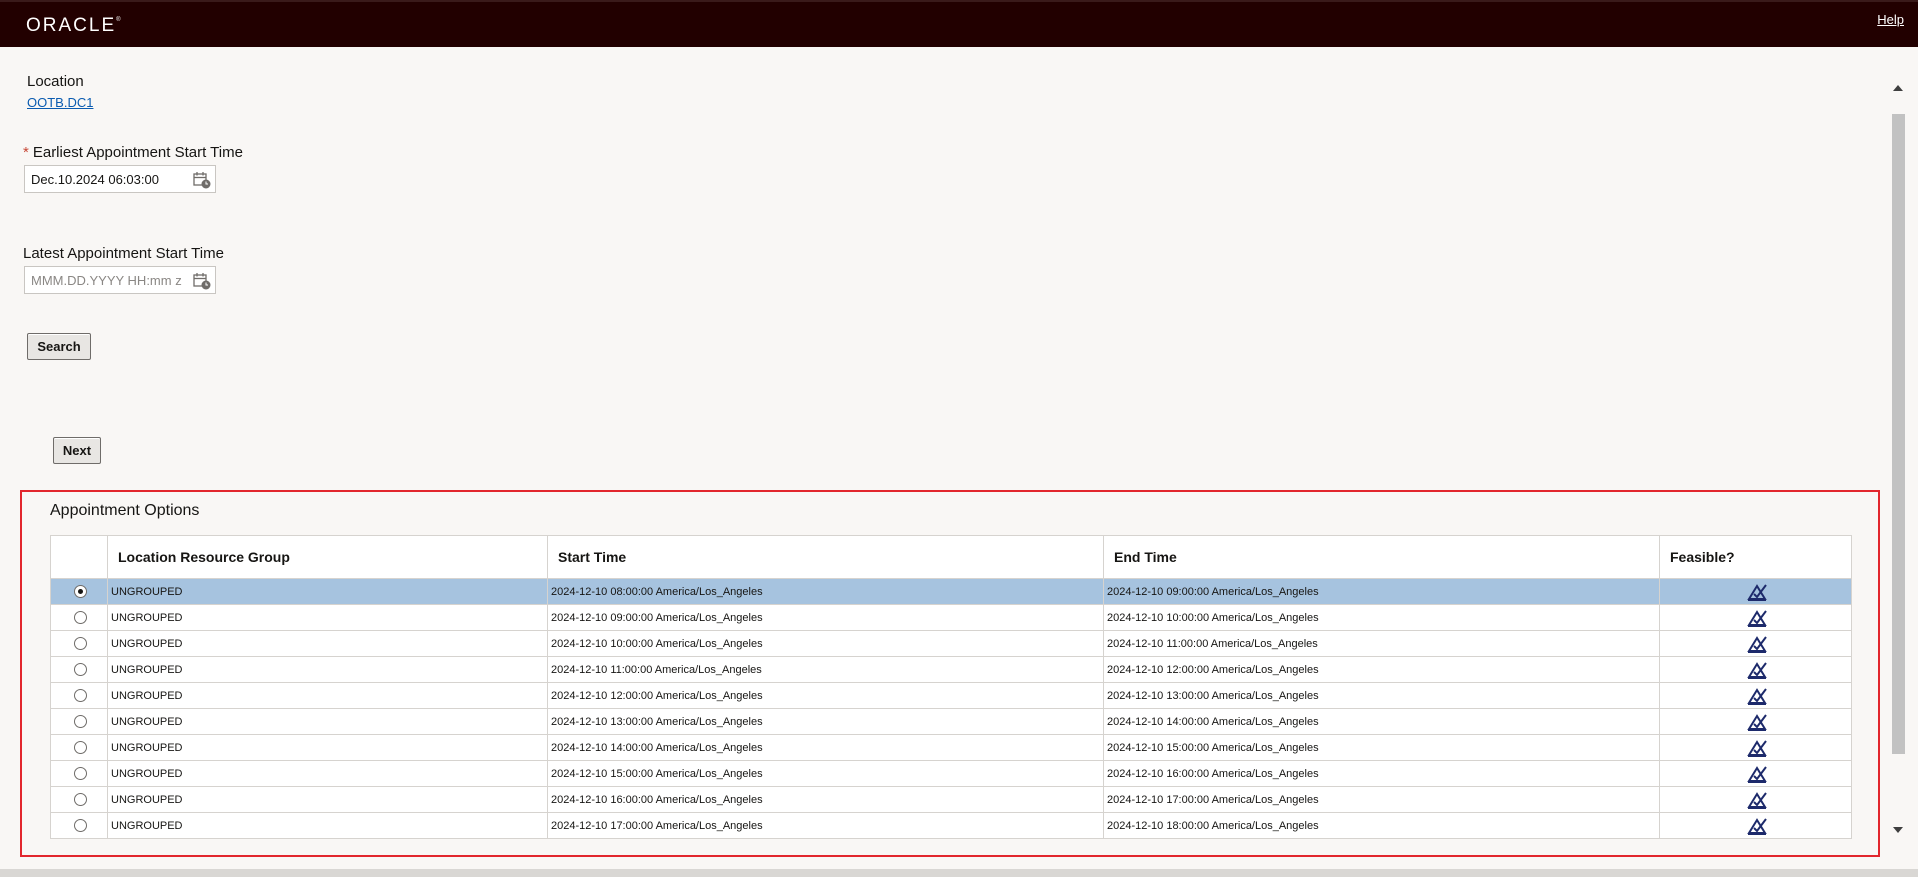 This screenshot has width=1918, height=877. What do you see at coordinates (107, 179) in the screenshot?
I see `earliest-start-input` at bounding box center [107, 179].